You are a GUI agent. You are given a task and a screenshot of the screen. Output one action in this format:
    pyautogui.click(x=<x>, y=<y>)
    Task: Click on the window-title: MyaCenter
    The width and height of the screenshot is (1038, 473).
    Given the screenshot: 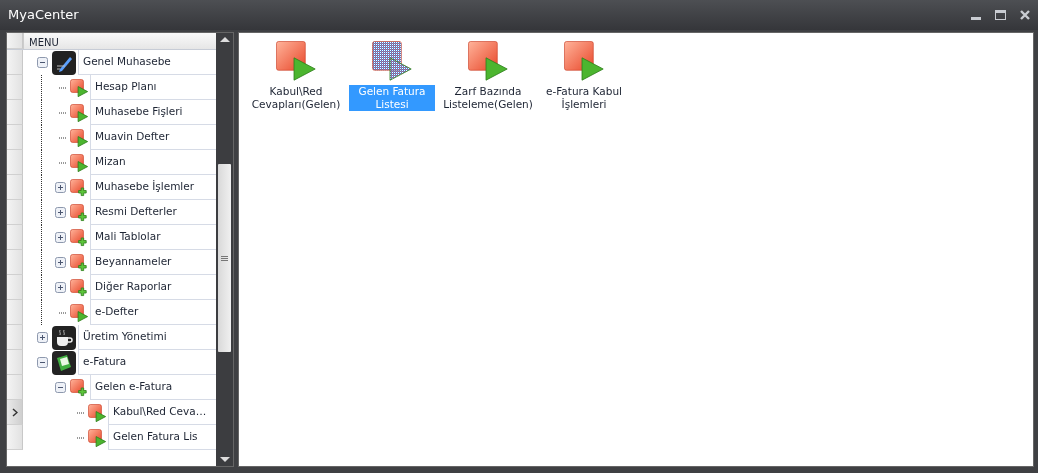 What is the action you would take?
    pyautogui.click(x=43, y=15)
    